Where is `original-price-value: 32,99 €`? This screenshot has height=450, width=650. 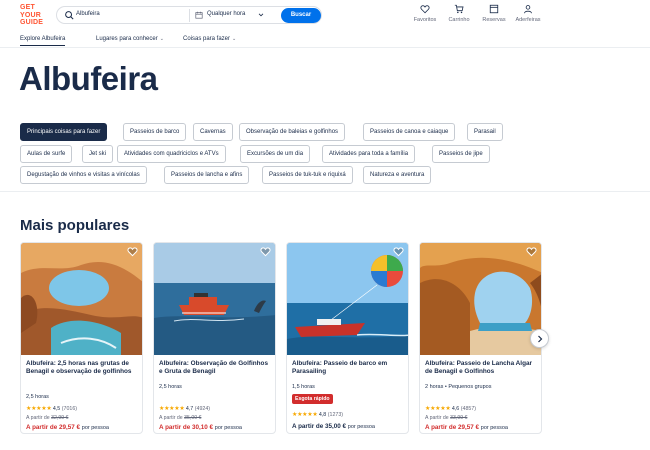
original-price-value: 32,99 € is located at coordinates (60, 418).